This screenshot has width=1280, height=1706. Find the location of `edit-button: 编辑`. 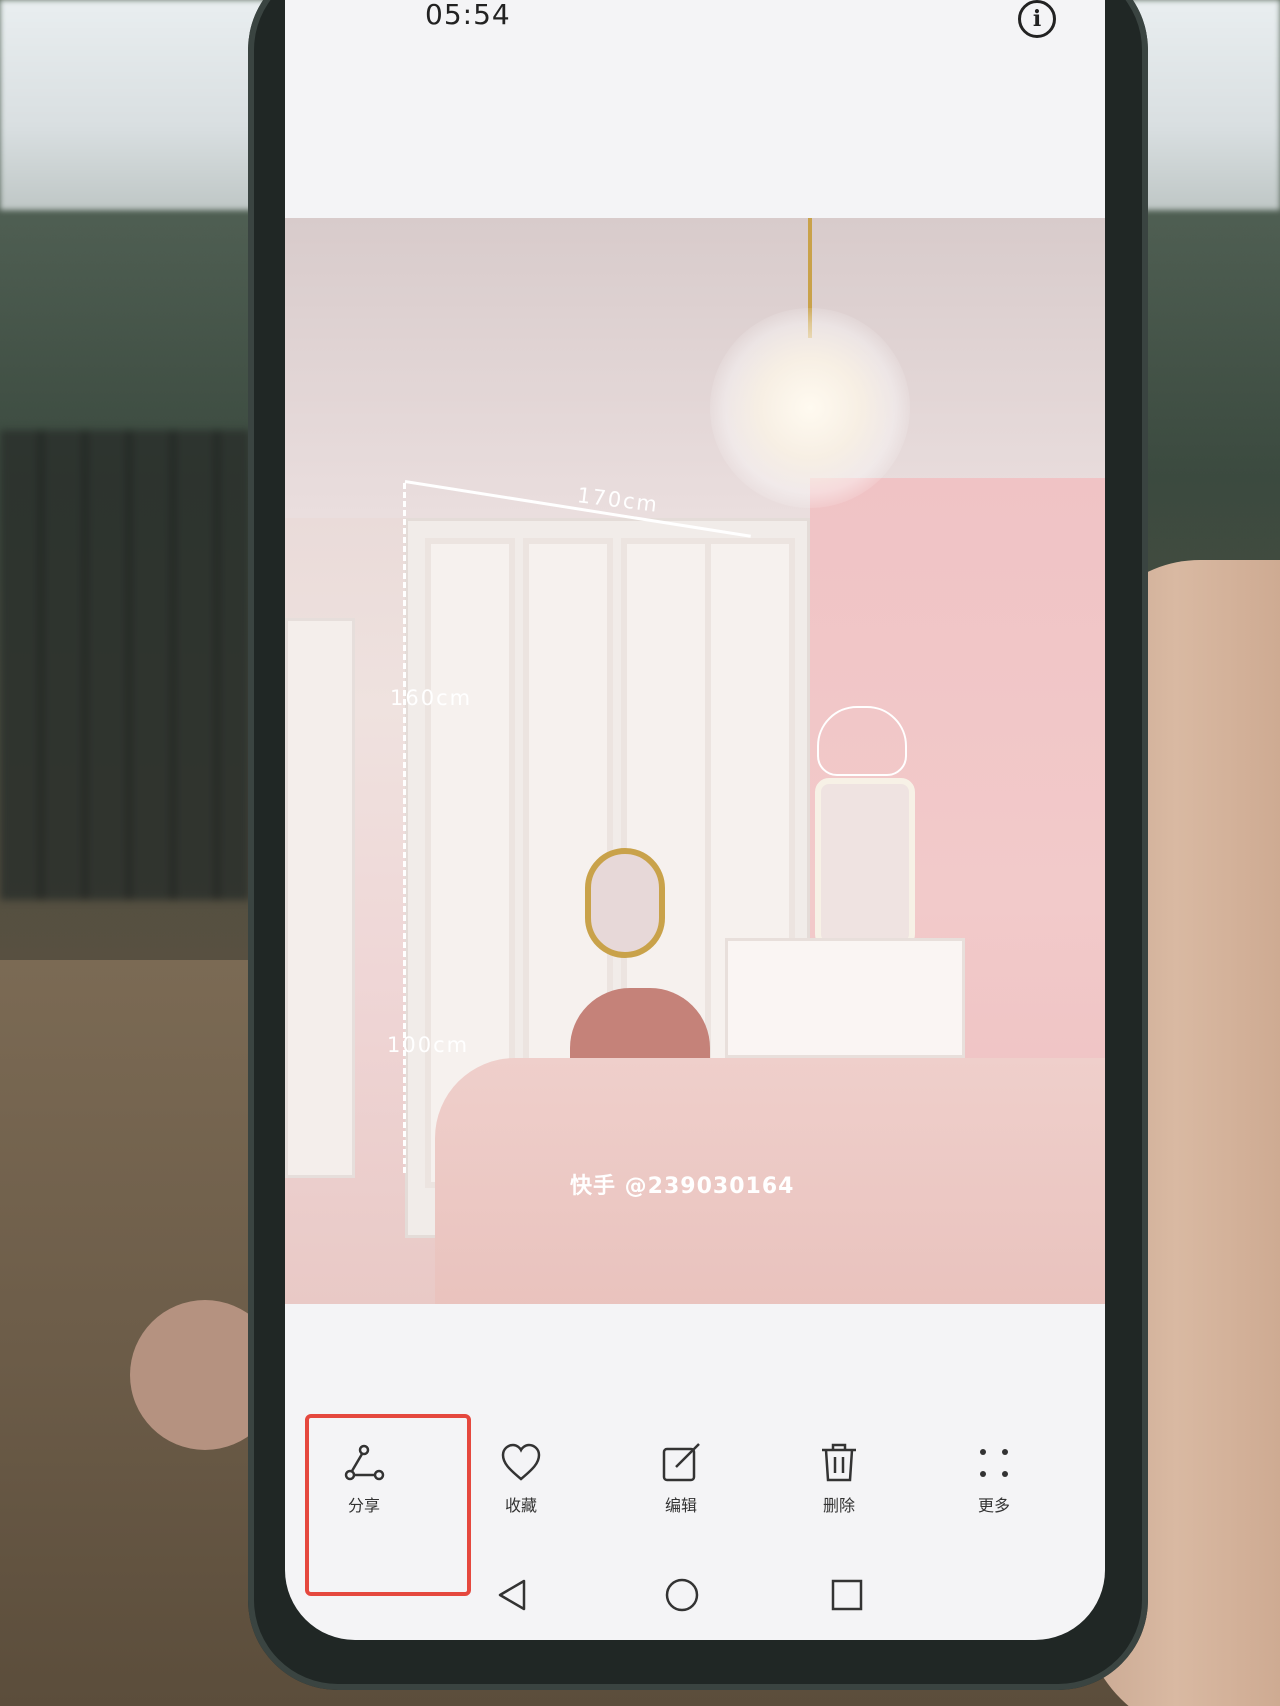

edit-button: 编辑 is located at coordinates (681, 1495).